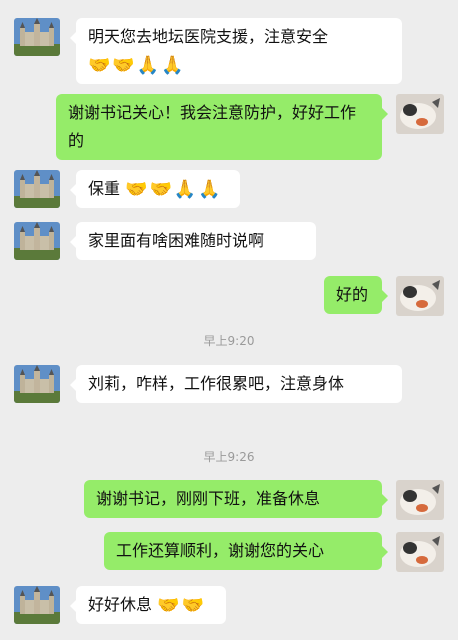 Image resolution: width=458 pixels, height=640 pixels. What do you see at coordinates (229, 341) in the screenshot?
I see `timestamp: 早上9:20` at bounding box center [229, 341].